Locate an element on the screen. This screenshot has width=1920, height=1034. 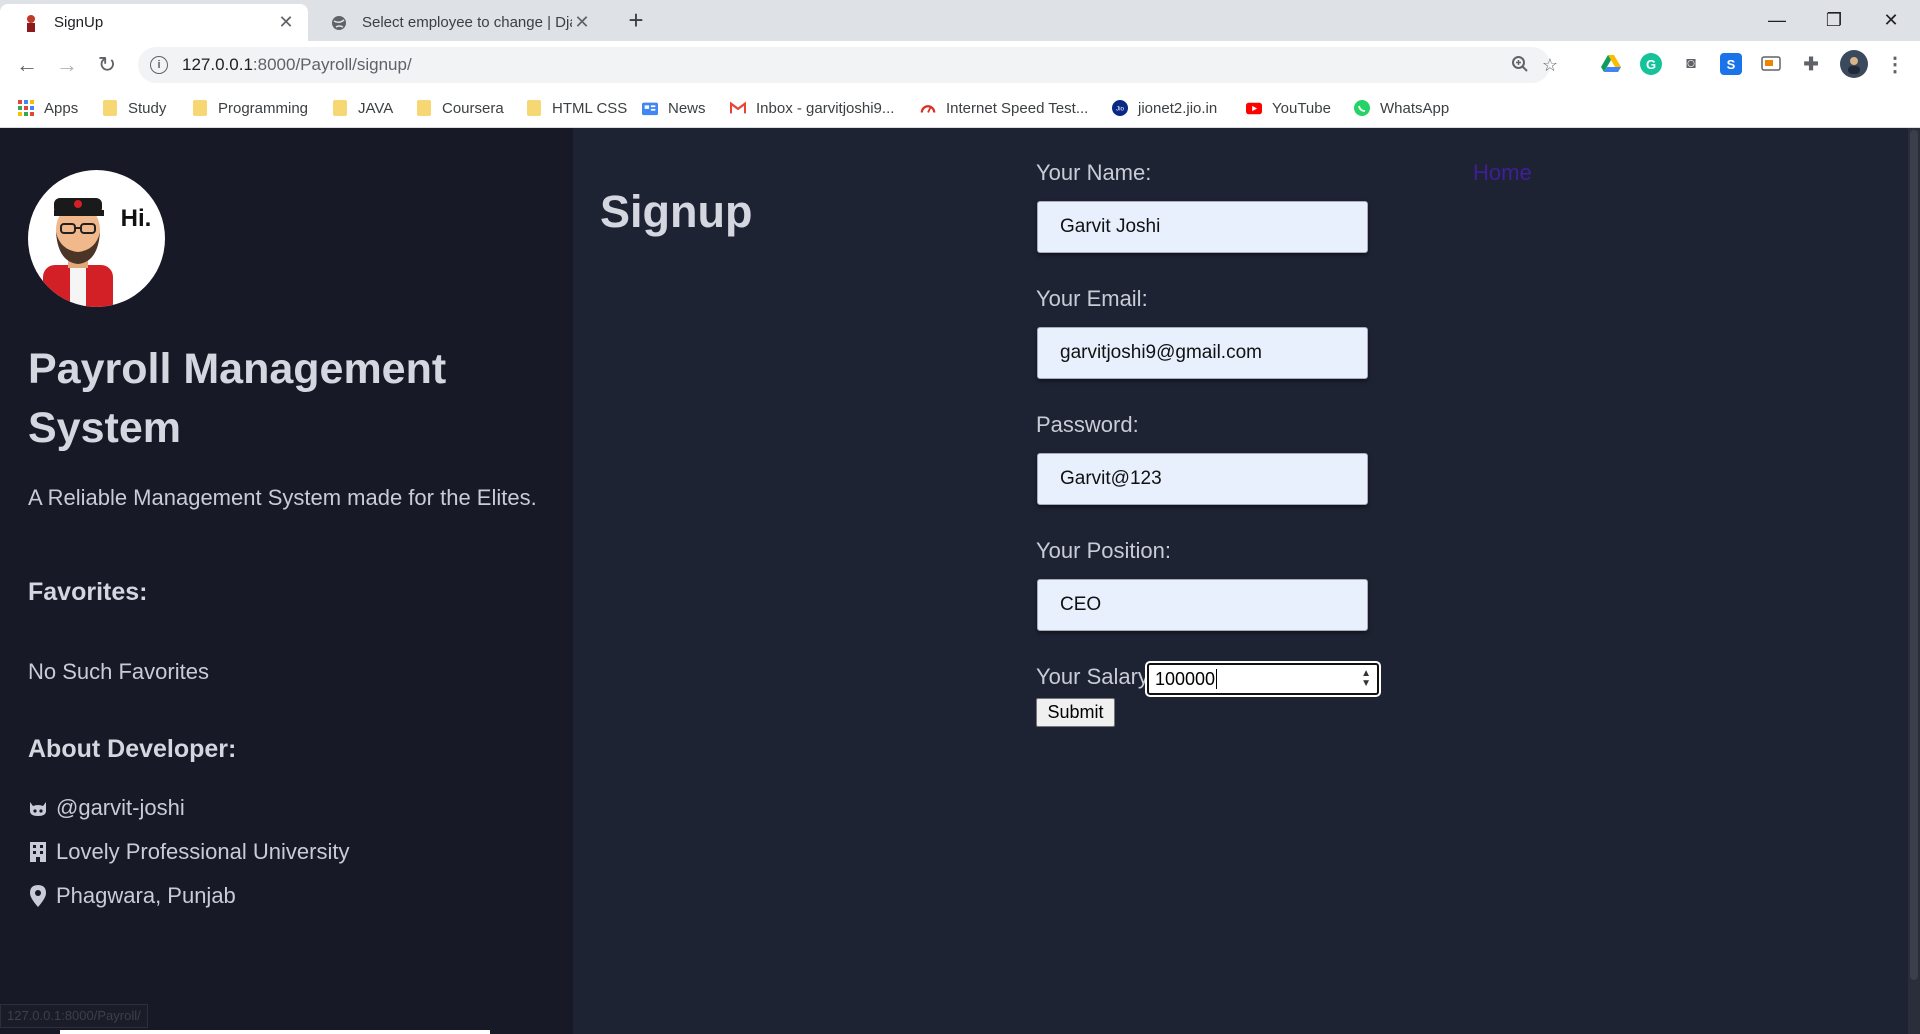
bookmark-study: Study is located at coordinates (134, 108).